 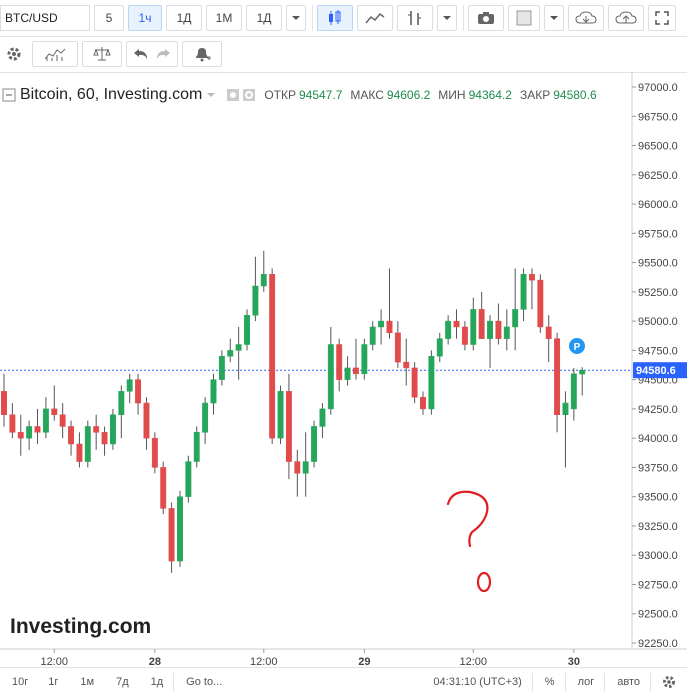 I want to click on fullscreen-icon, so click(x=662, y=18).